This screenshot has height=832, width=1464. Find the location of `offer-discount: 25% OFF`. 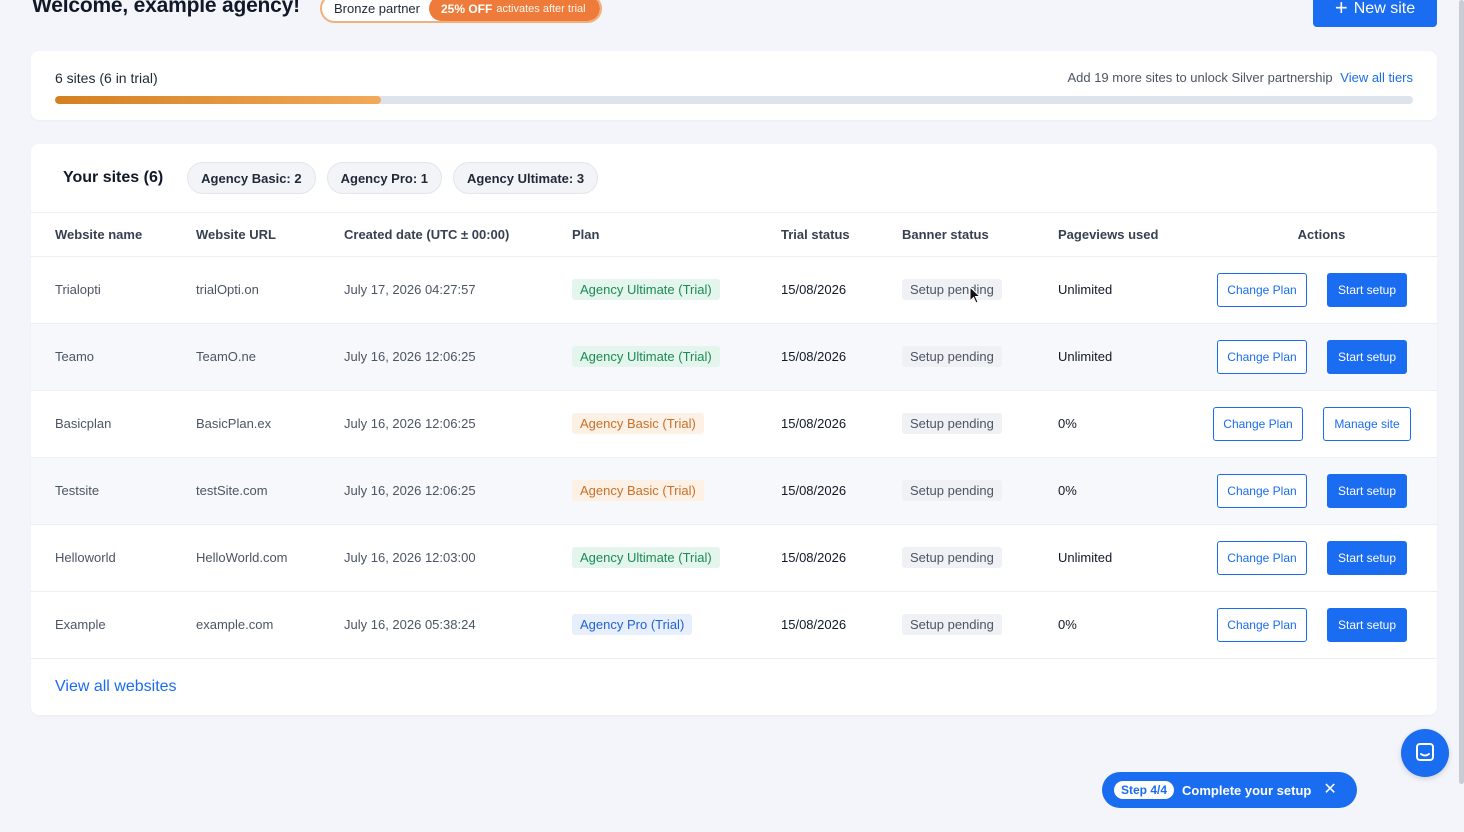

offer-discount: 25% OFF is located at coordinates (467, 8).